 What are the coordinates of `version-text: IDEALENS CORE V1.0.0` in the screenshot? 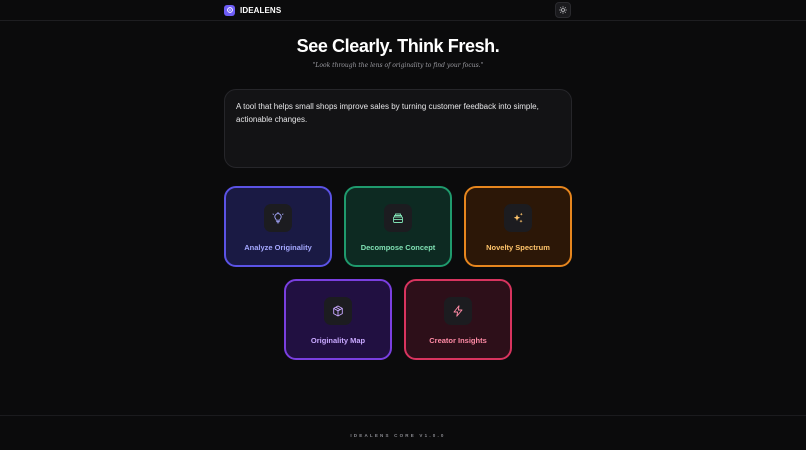 It's located at (398, 435).